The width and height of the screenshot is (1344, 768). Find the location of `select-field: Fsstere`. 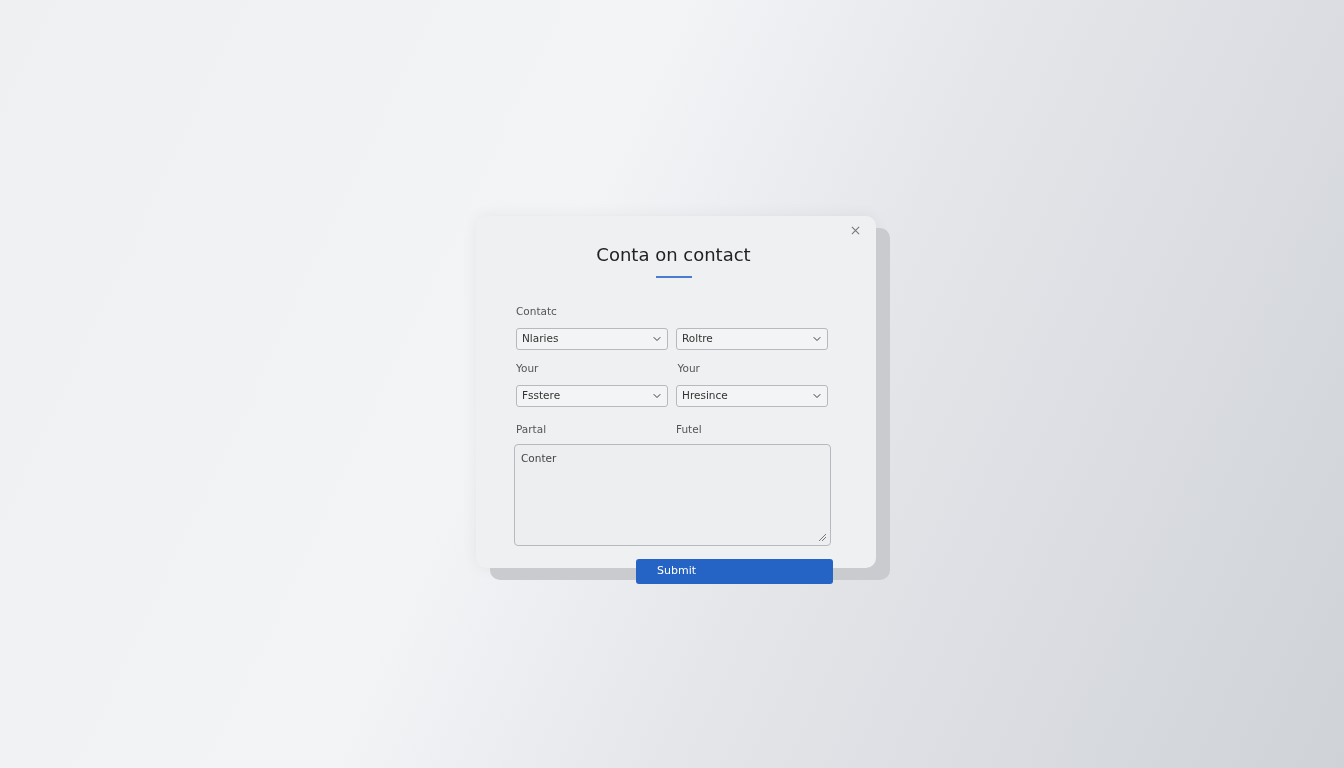

select-field: Fsstere is located at coordinates (592, 395).